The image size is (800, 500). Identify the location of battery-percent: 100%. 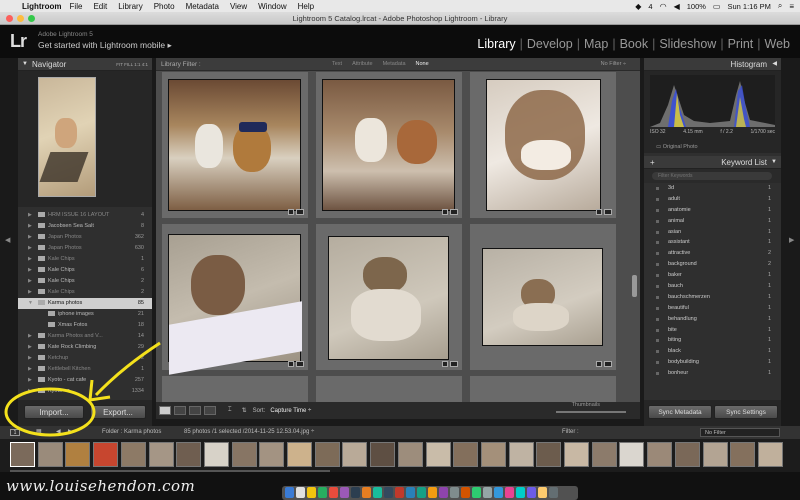
(696, 6).